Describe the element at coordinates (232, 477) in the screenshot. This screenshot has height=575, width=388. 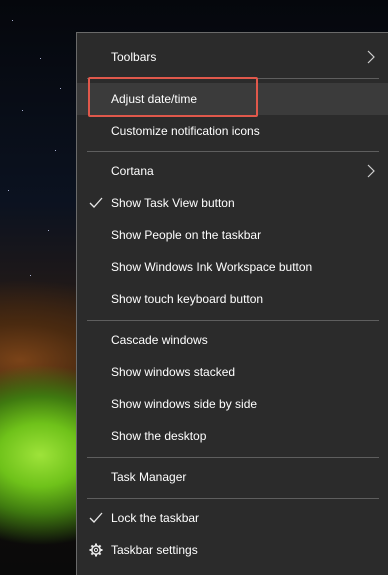
I see `menu-item-task-manager: Task Manager` at that location.